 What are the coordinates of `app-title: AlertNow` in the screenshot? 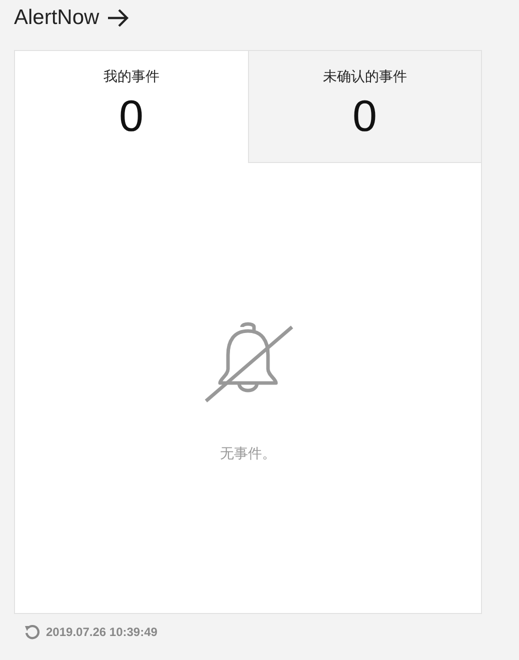 It's located at (57, 18).